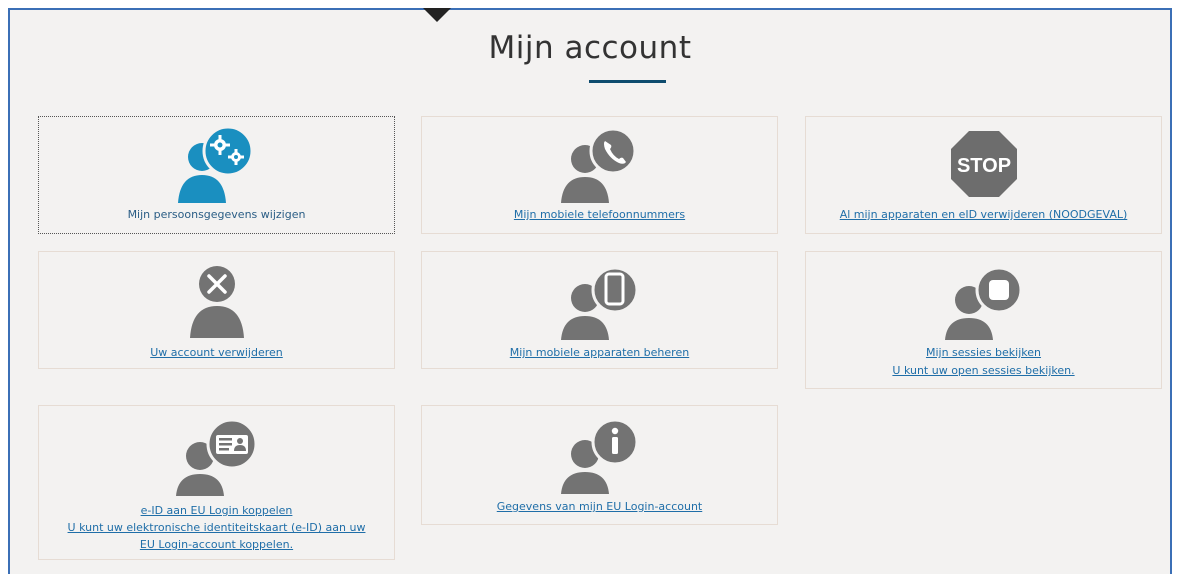 Image resolution: width=1180 pixels, height=574 pixels. I want to click on menu-pointer-icon, so click(437, 15).